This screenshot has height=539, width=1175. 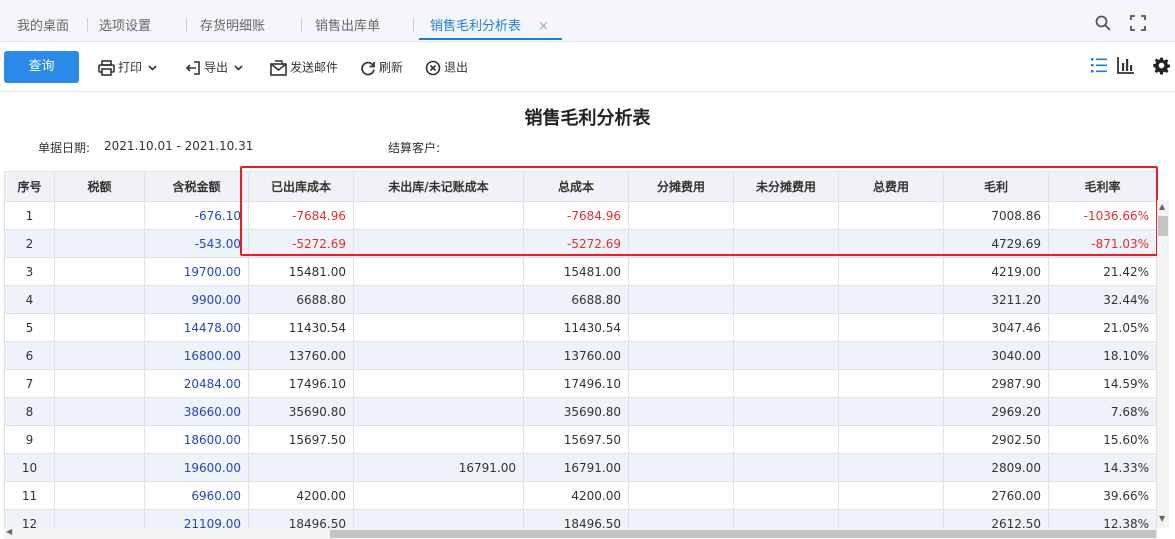 What do you see at coordinates (1102, 327) in the screenshot?
I see `cell-margin: 21.05%` at bounding box center [1102, 327].